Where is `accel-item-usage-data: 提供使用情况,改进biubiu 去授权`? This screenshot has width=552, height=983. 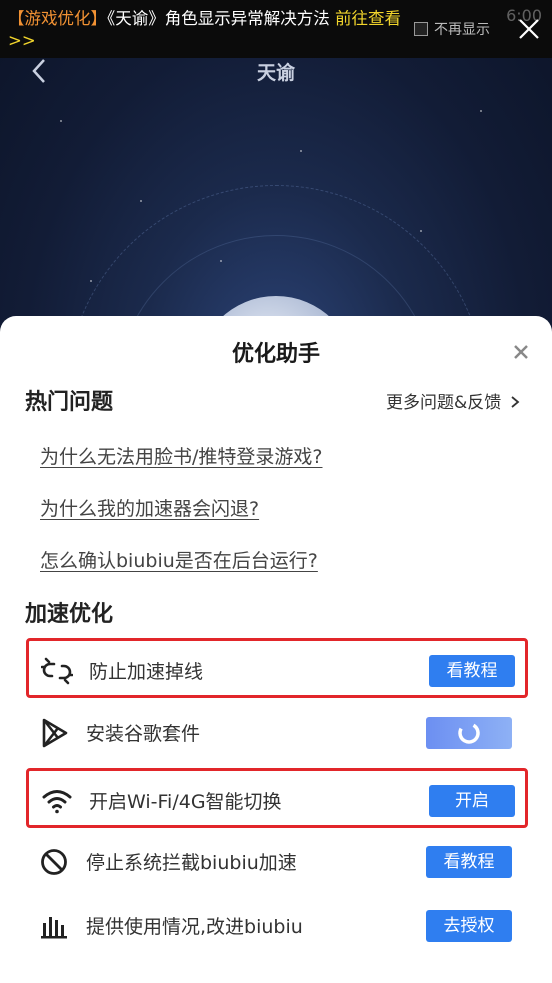 accel-item-usage-data: 提供使用情况,改进biubiu 去授权 is located at coordinates (277, 926).